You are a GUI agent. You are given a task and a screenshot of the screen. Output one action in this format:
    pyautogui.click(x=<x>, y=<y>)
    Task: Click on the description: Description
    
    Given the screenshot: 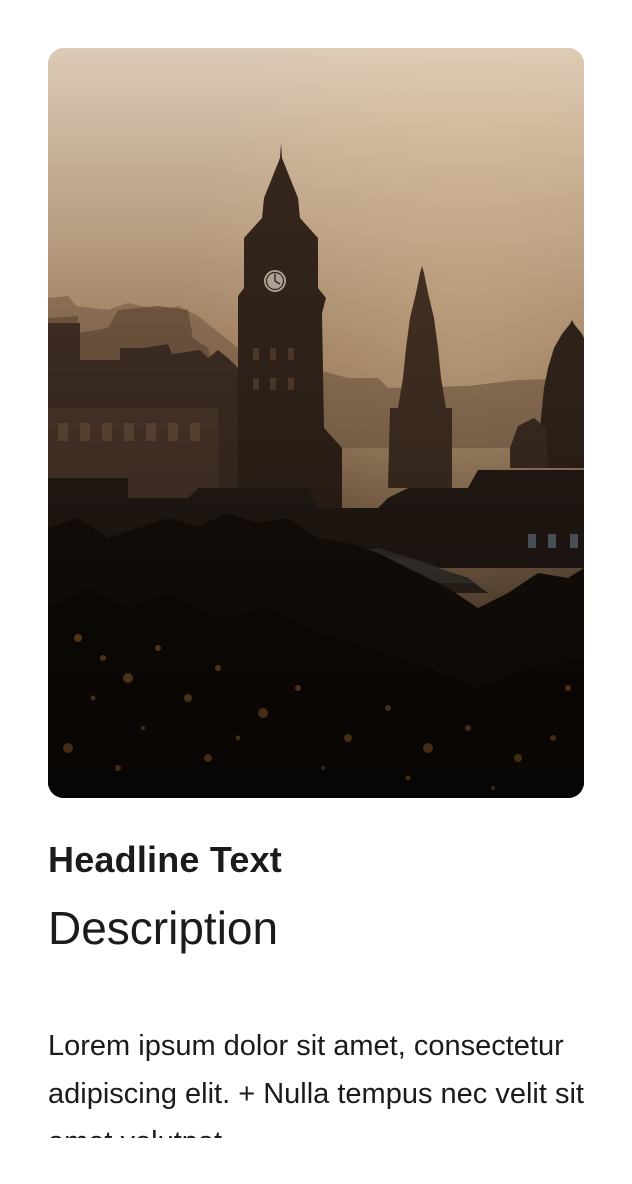 What is the action you would take?
    pyautogui.click(x=163, y=928)
    